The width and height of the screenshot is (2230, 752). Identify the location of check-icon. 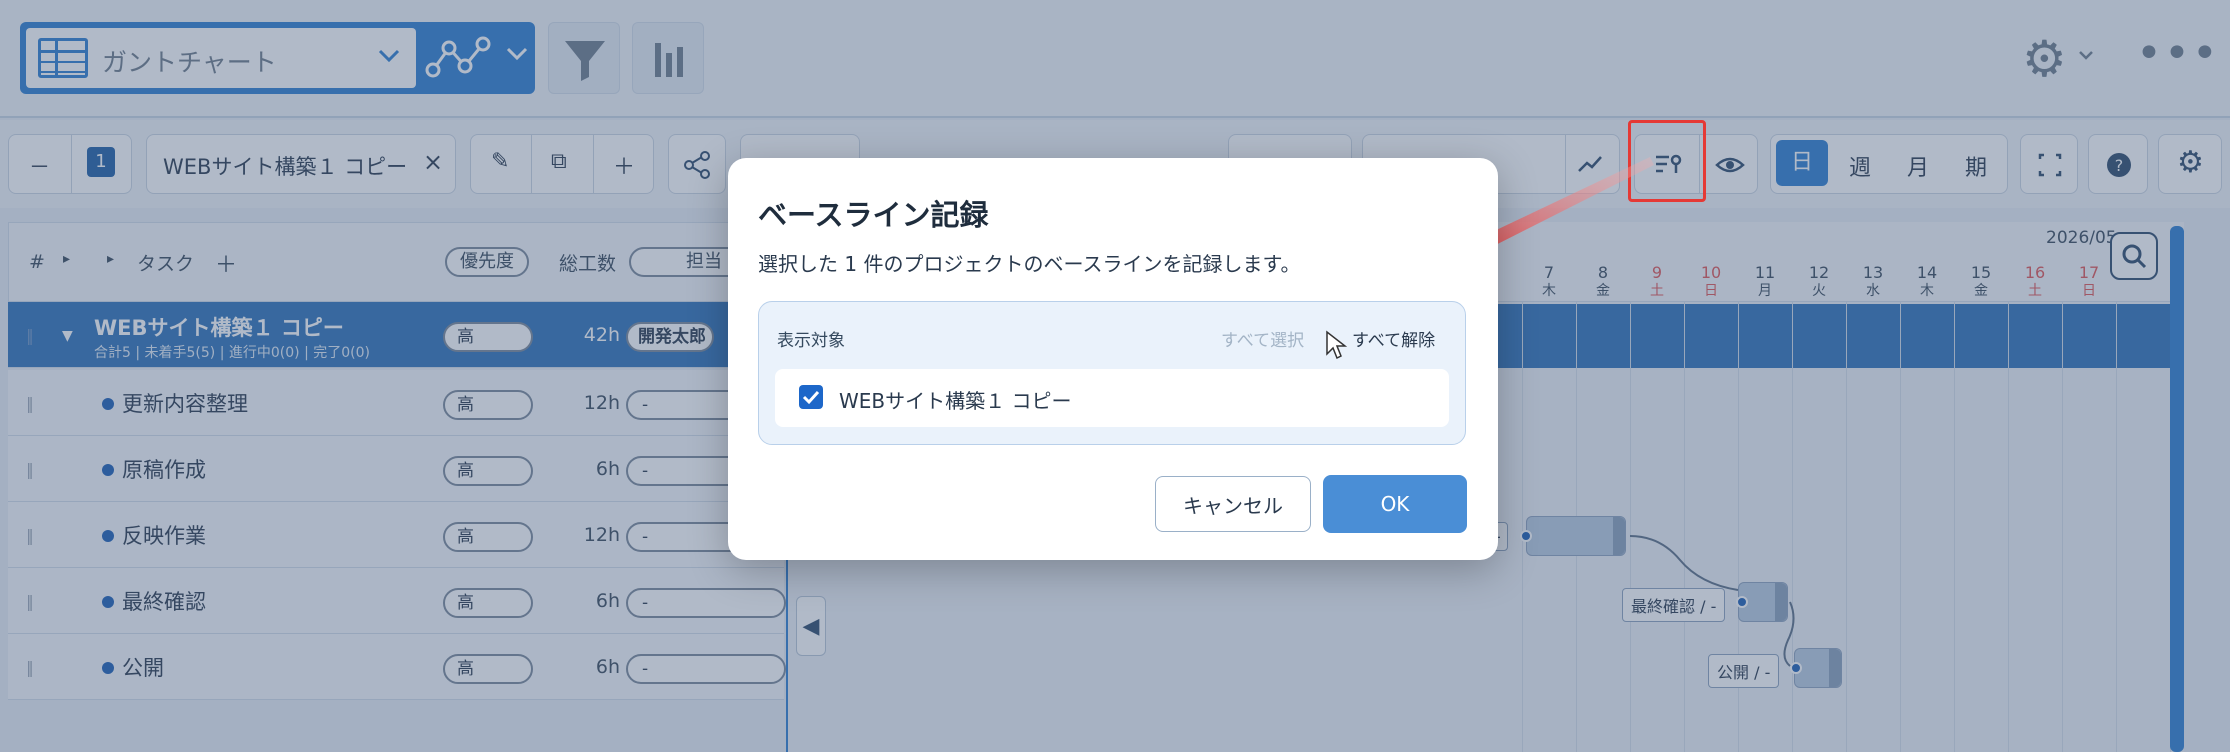
(811, 397).